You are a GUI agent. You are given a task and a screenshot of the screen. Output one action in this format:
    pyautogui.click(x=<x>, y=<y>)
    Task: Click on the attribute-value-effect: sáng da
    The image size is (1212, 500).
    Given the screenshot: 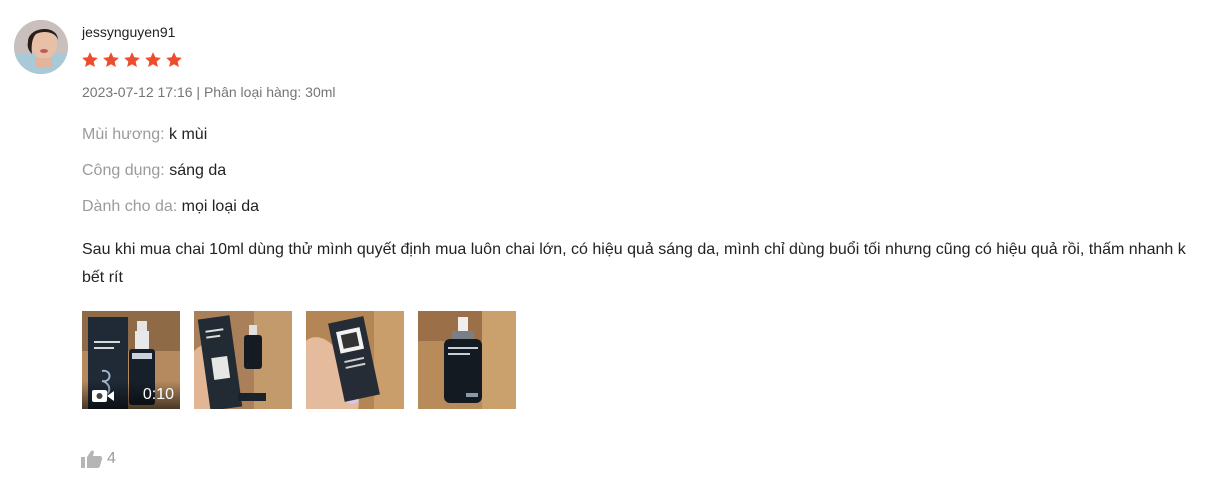 What is the action you would take?
    pyautogui.click(x=198, y=170)
    